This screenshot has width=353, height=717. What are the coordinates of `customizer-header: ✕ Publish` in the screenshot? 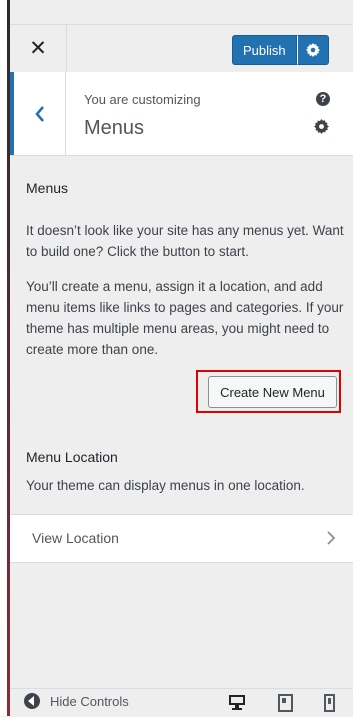 It's located at (181, 48).